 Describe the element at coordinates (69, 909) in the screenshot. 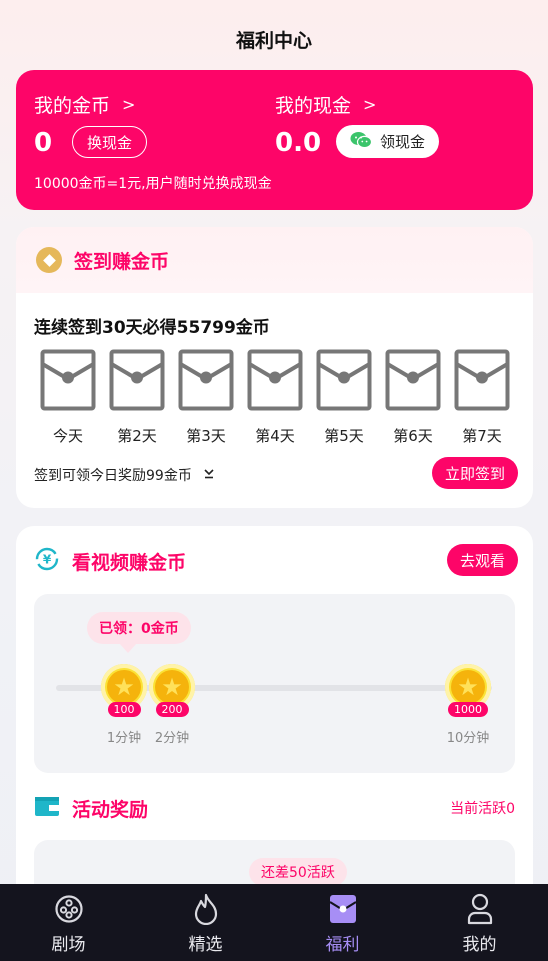

I see `film-reel-icon` at that location.